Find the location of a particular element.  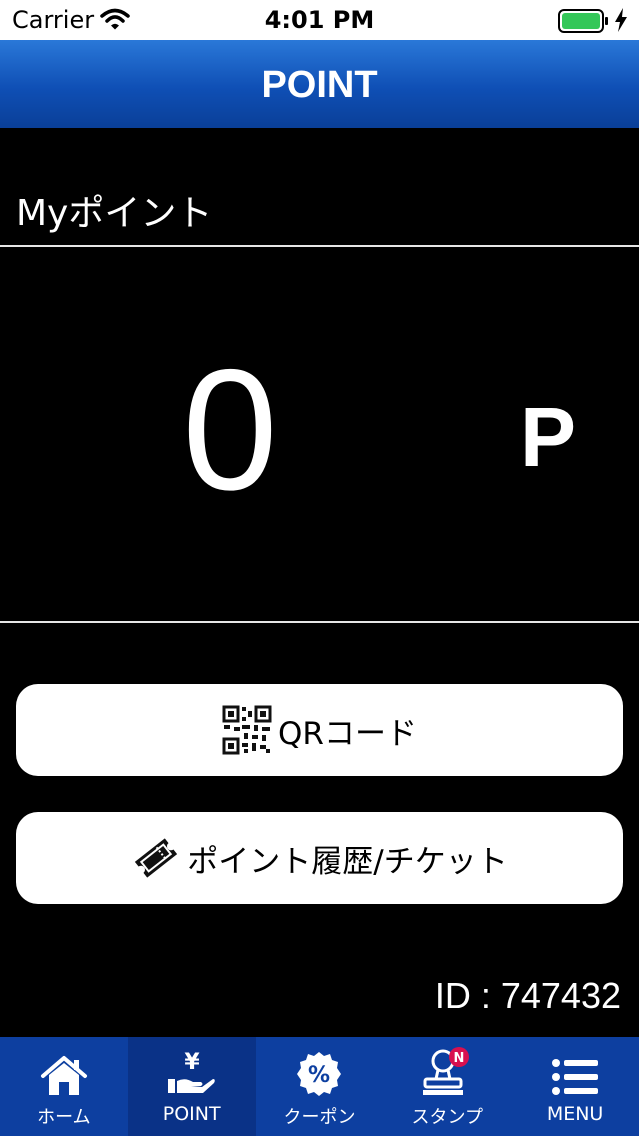

tab-home-label: ホーム is located at coordinates (64, 1117).